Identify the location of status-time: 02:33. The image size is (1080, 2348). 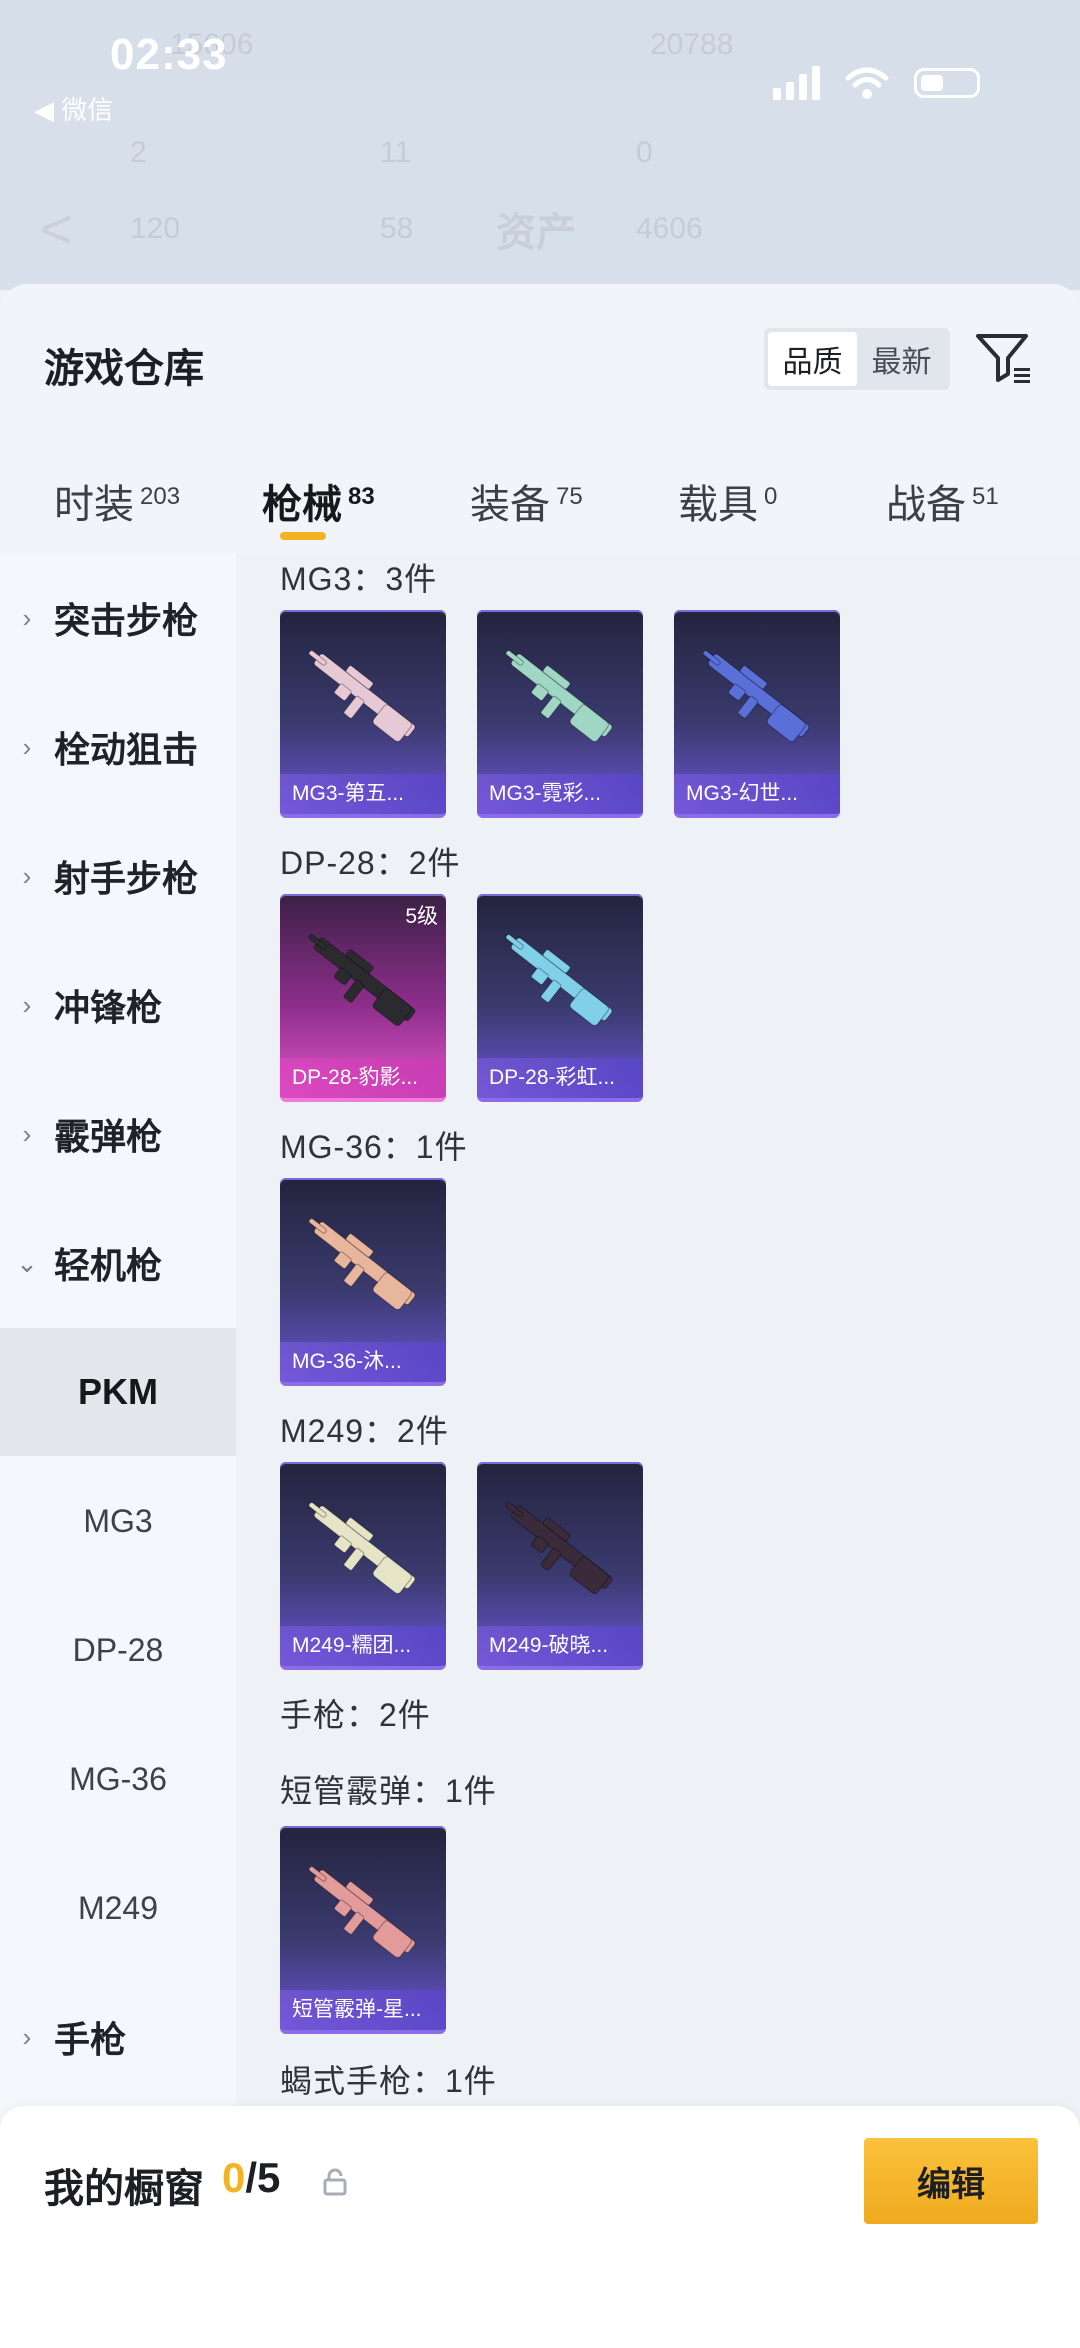
(169, 54).